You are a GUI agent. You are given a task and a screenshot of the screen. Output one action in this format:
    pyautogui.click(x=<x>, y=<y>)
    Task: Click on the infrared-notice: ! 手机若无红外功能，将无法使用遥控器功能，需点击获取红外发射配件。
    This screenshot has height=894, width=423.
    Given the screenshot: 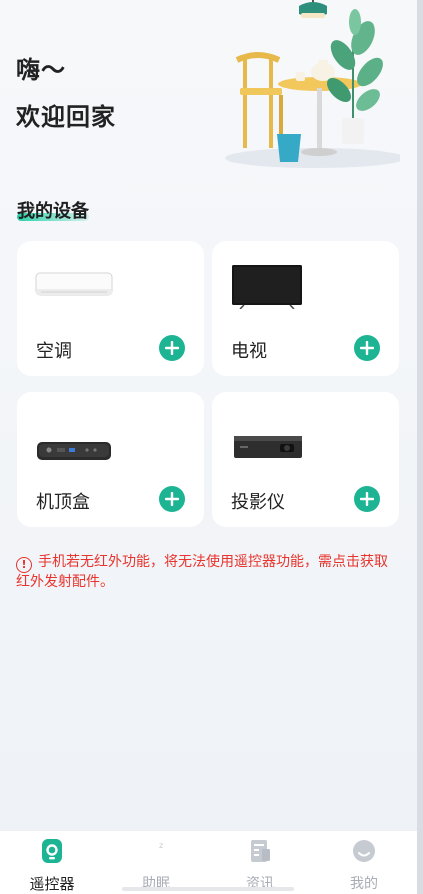 What is the action you would take?
    pyautogui.click(x=206, y=572)
    